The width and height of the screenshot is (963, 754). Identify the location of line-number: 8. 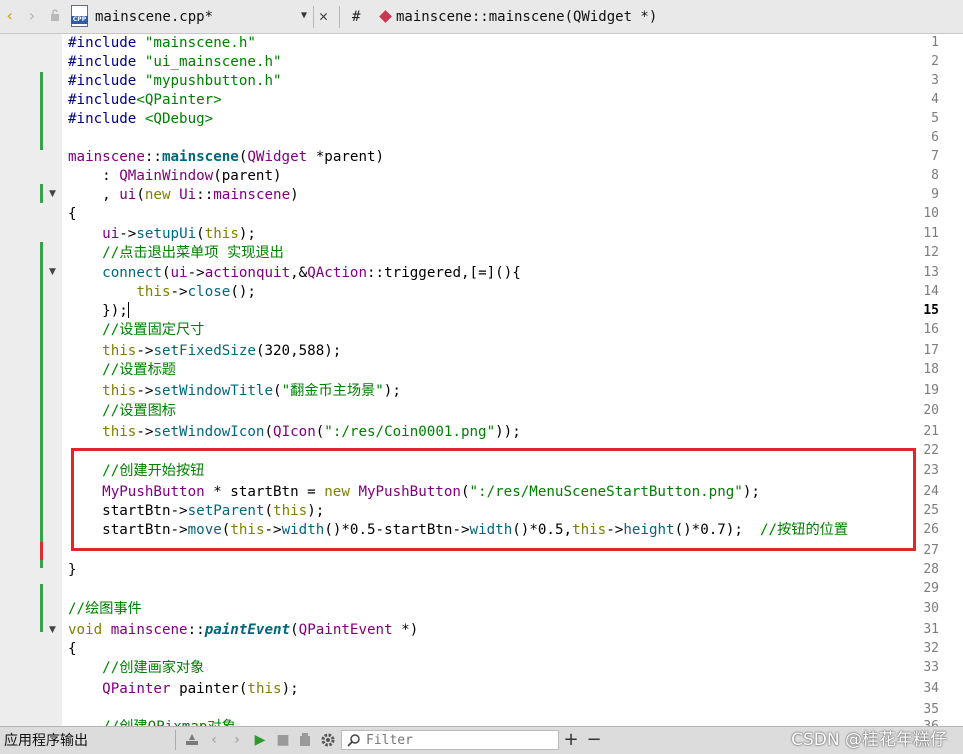
(935, 175).